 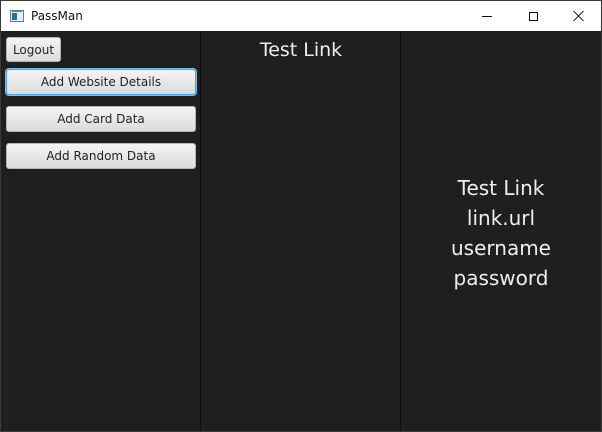 What do you see at coordinates (501, 218) in the screenshot?
I see `detail-url: link.url` at bounding box center [501, 218].